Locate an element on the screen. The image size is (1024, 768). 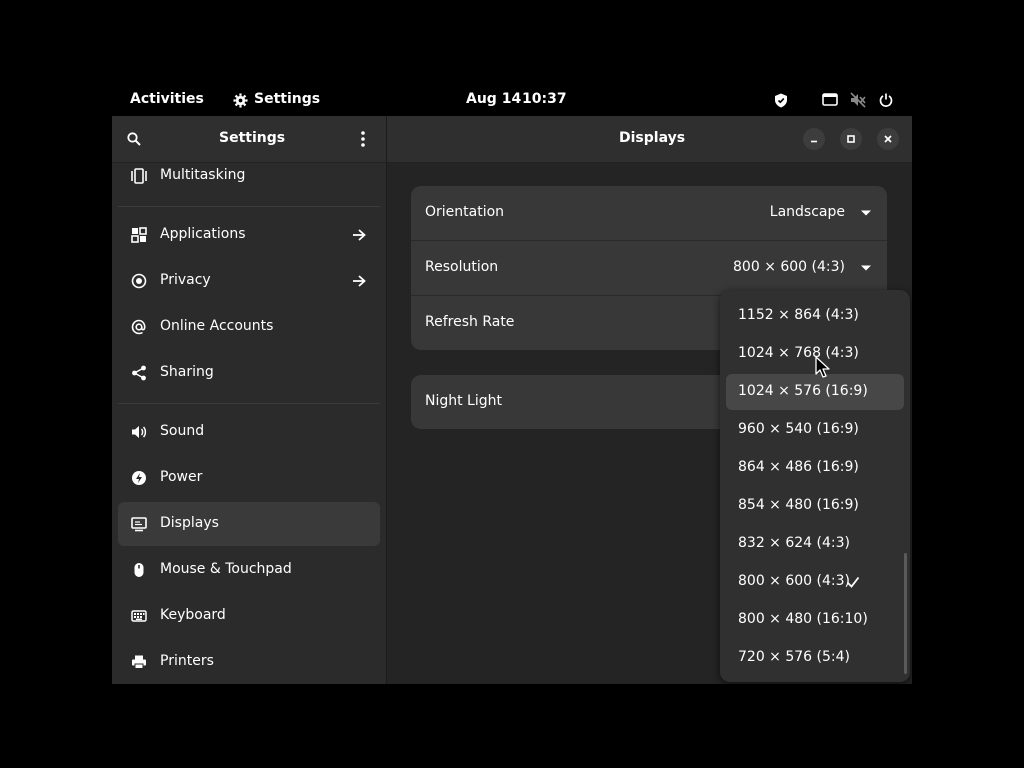
close-icon is located at coordinates (888, 139).